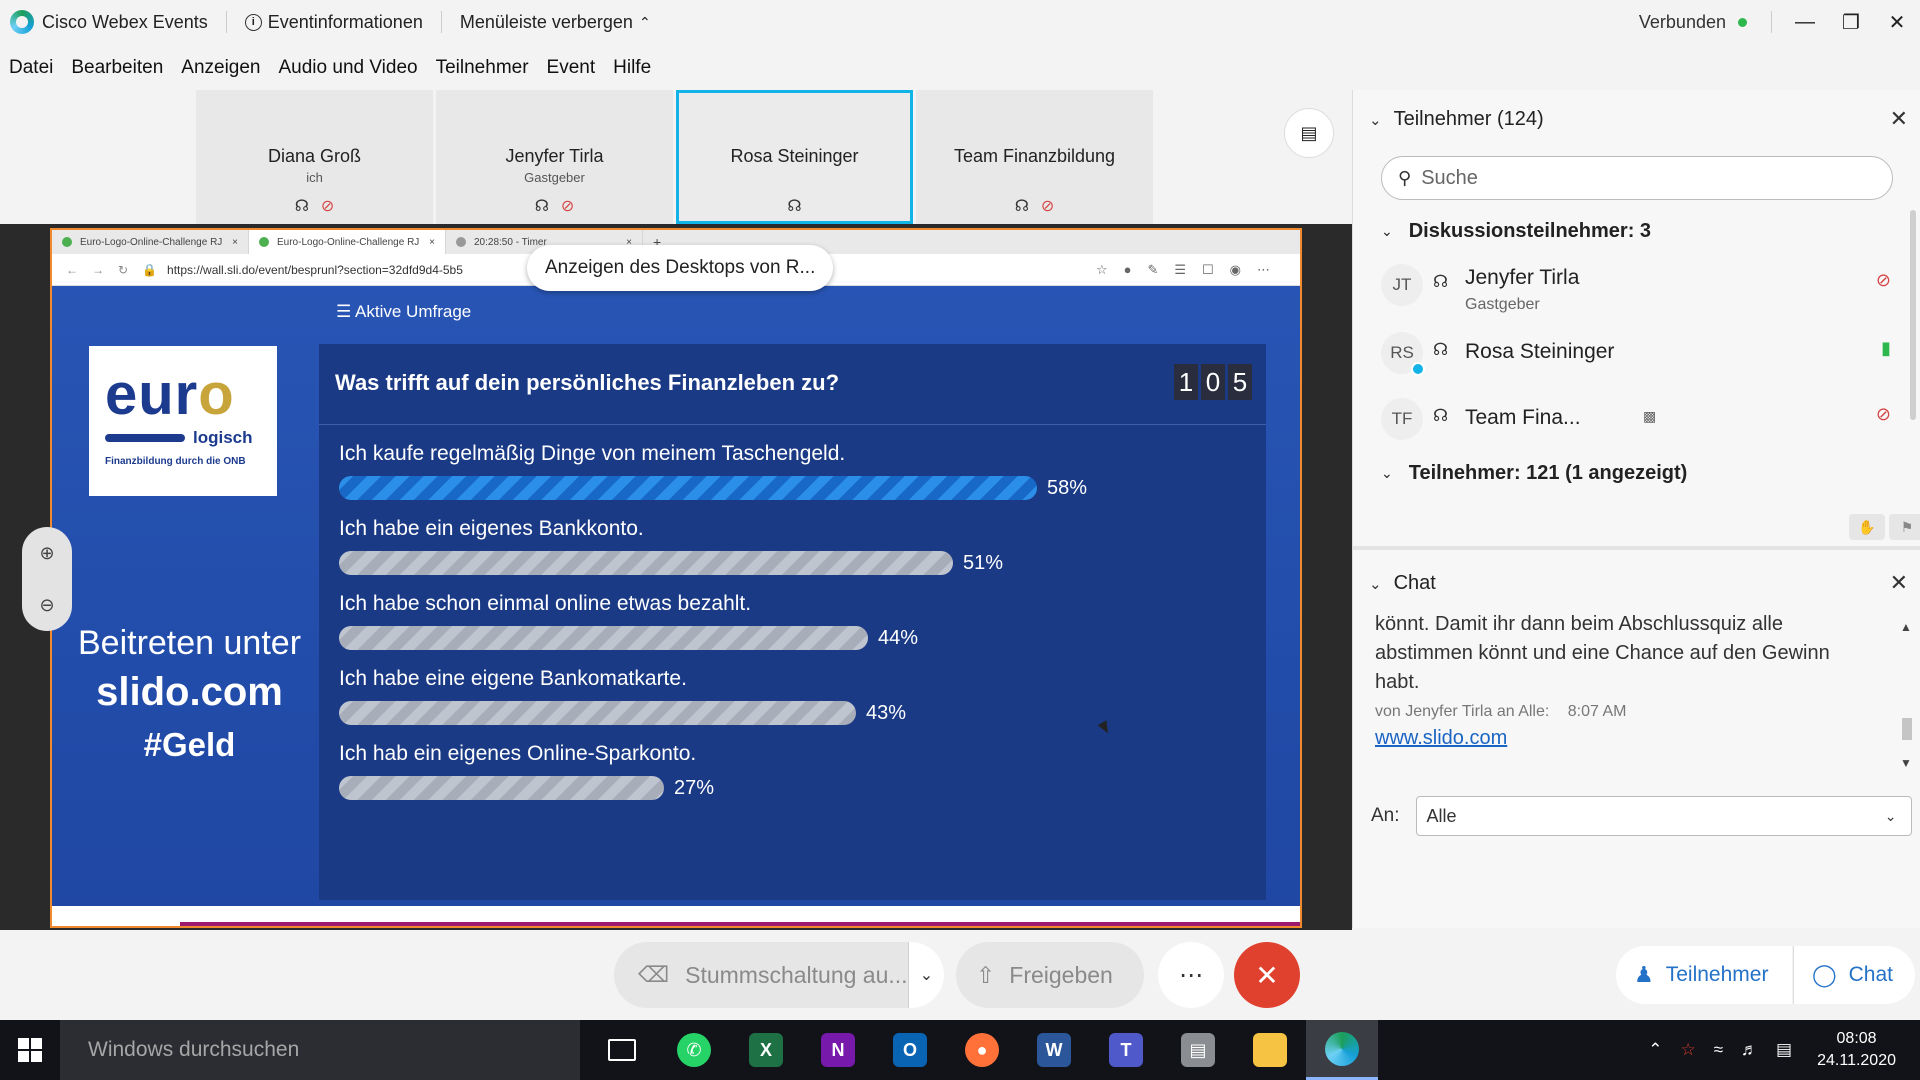  I want to click on file-explorer-app, so click(1270, 1050).